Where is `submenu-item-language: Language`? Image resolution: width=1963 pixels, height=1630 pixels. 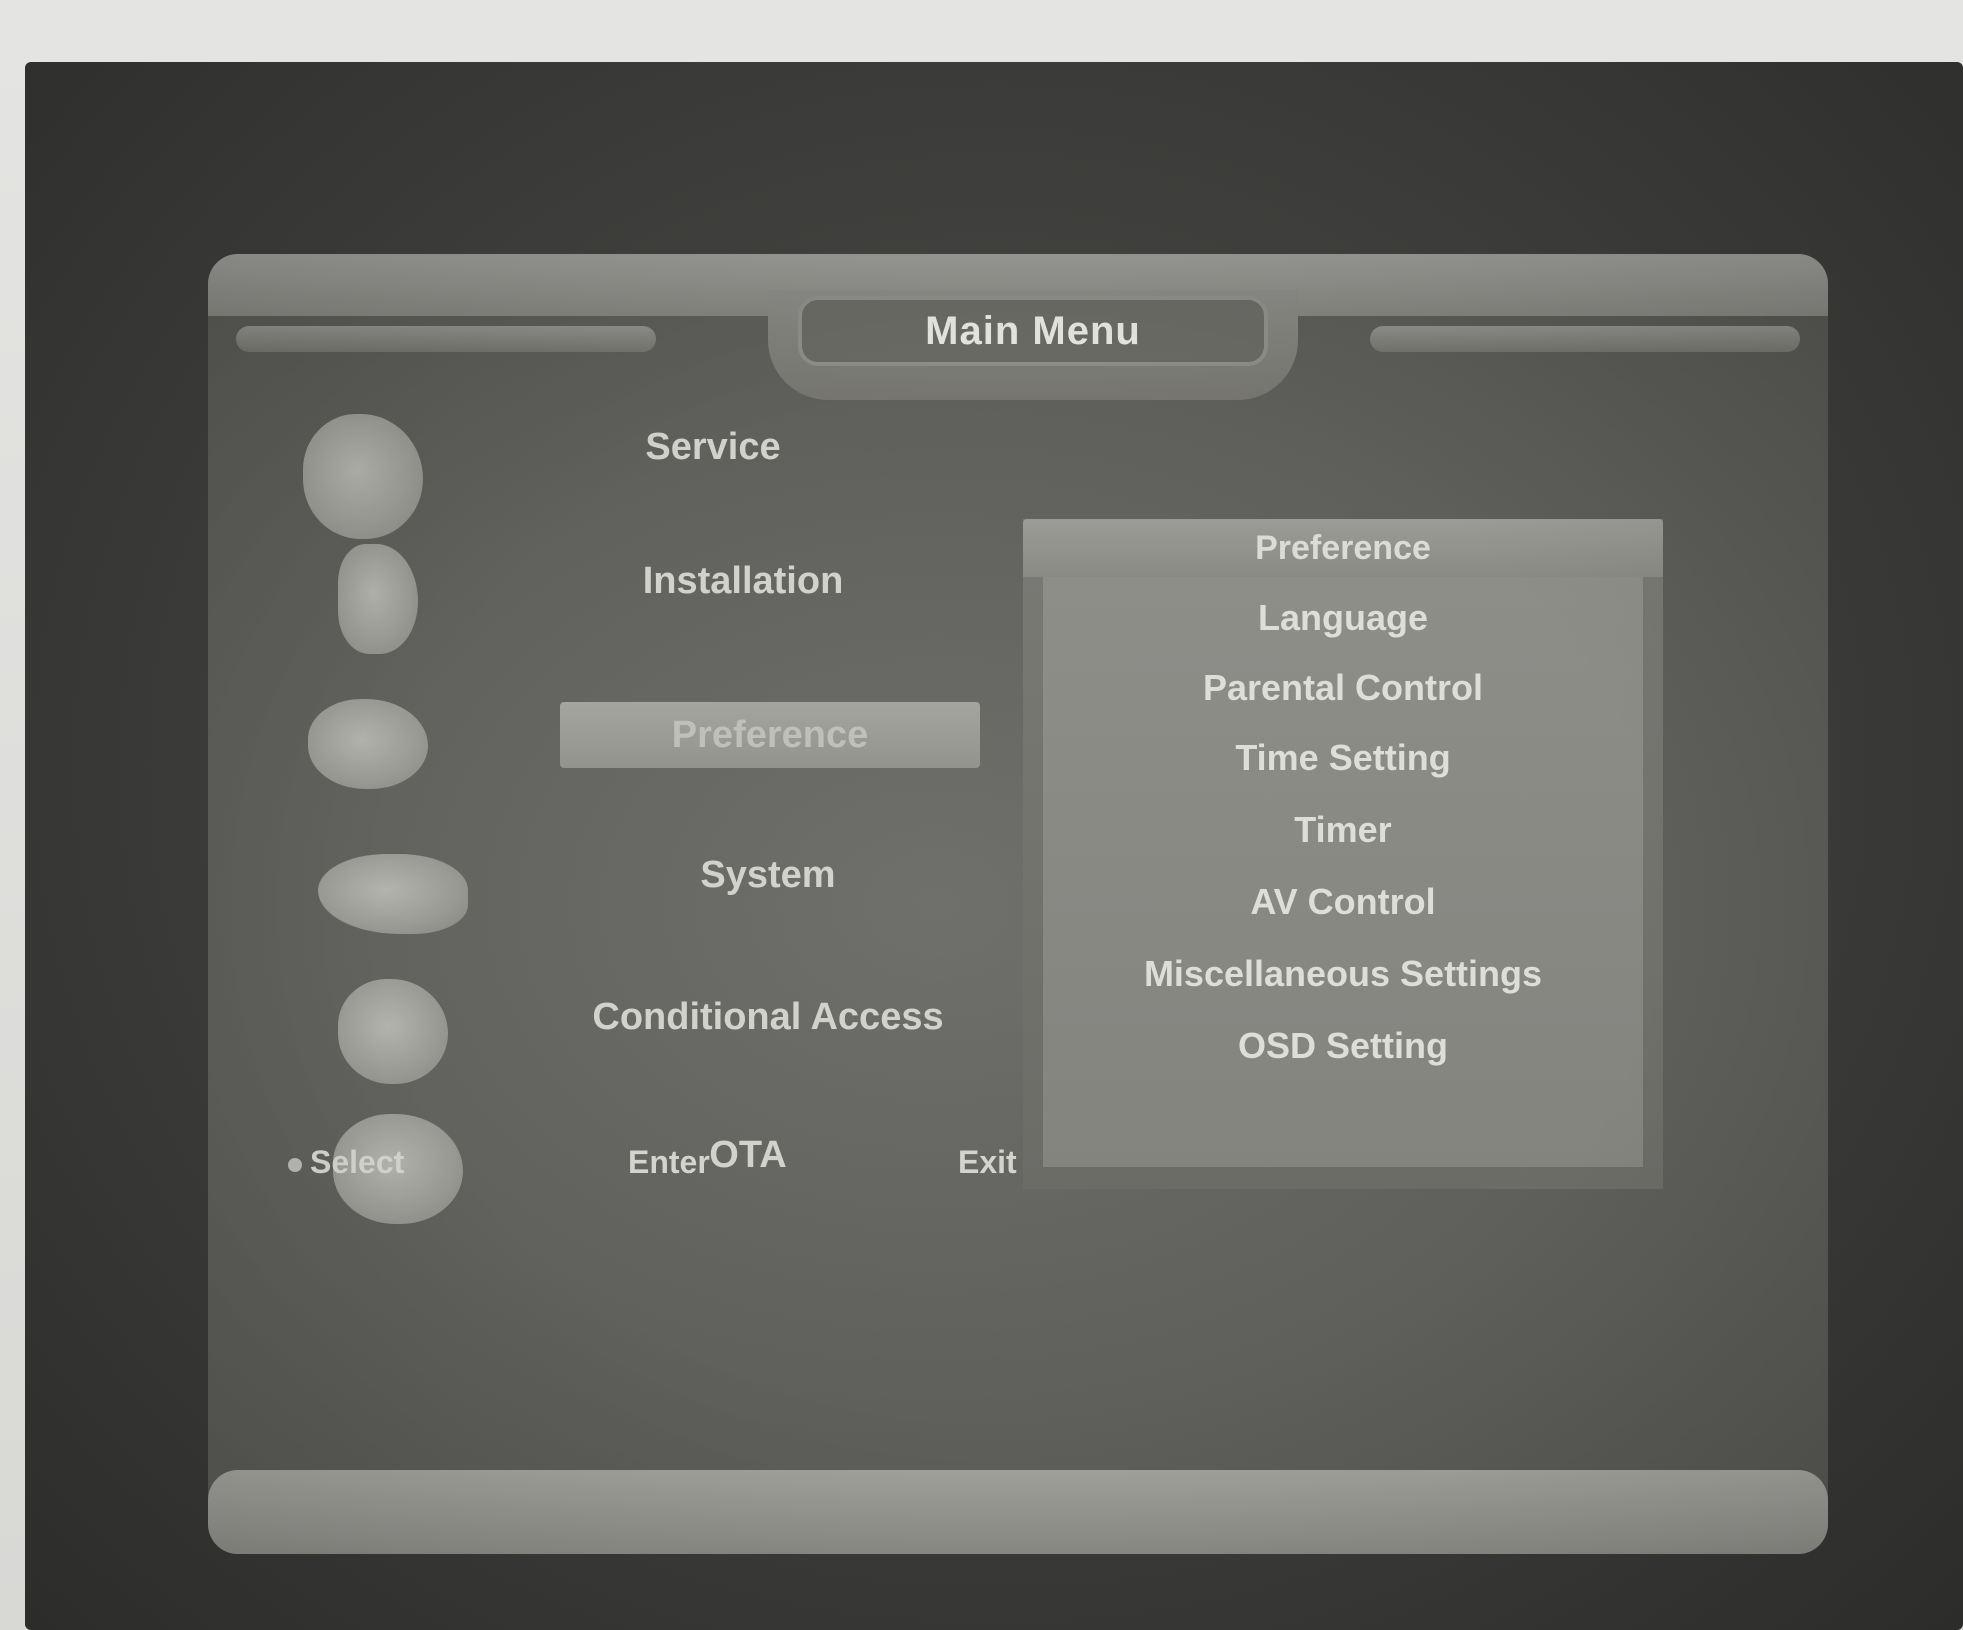 submenu-item-language: Language is located at coordinates (1343, 618).